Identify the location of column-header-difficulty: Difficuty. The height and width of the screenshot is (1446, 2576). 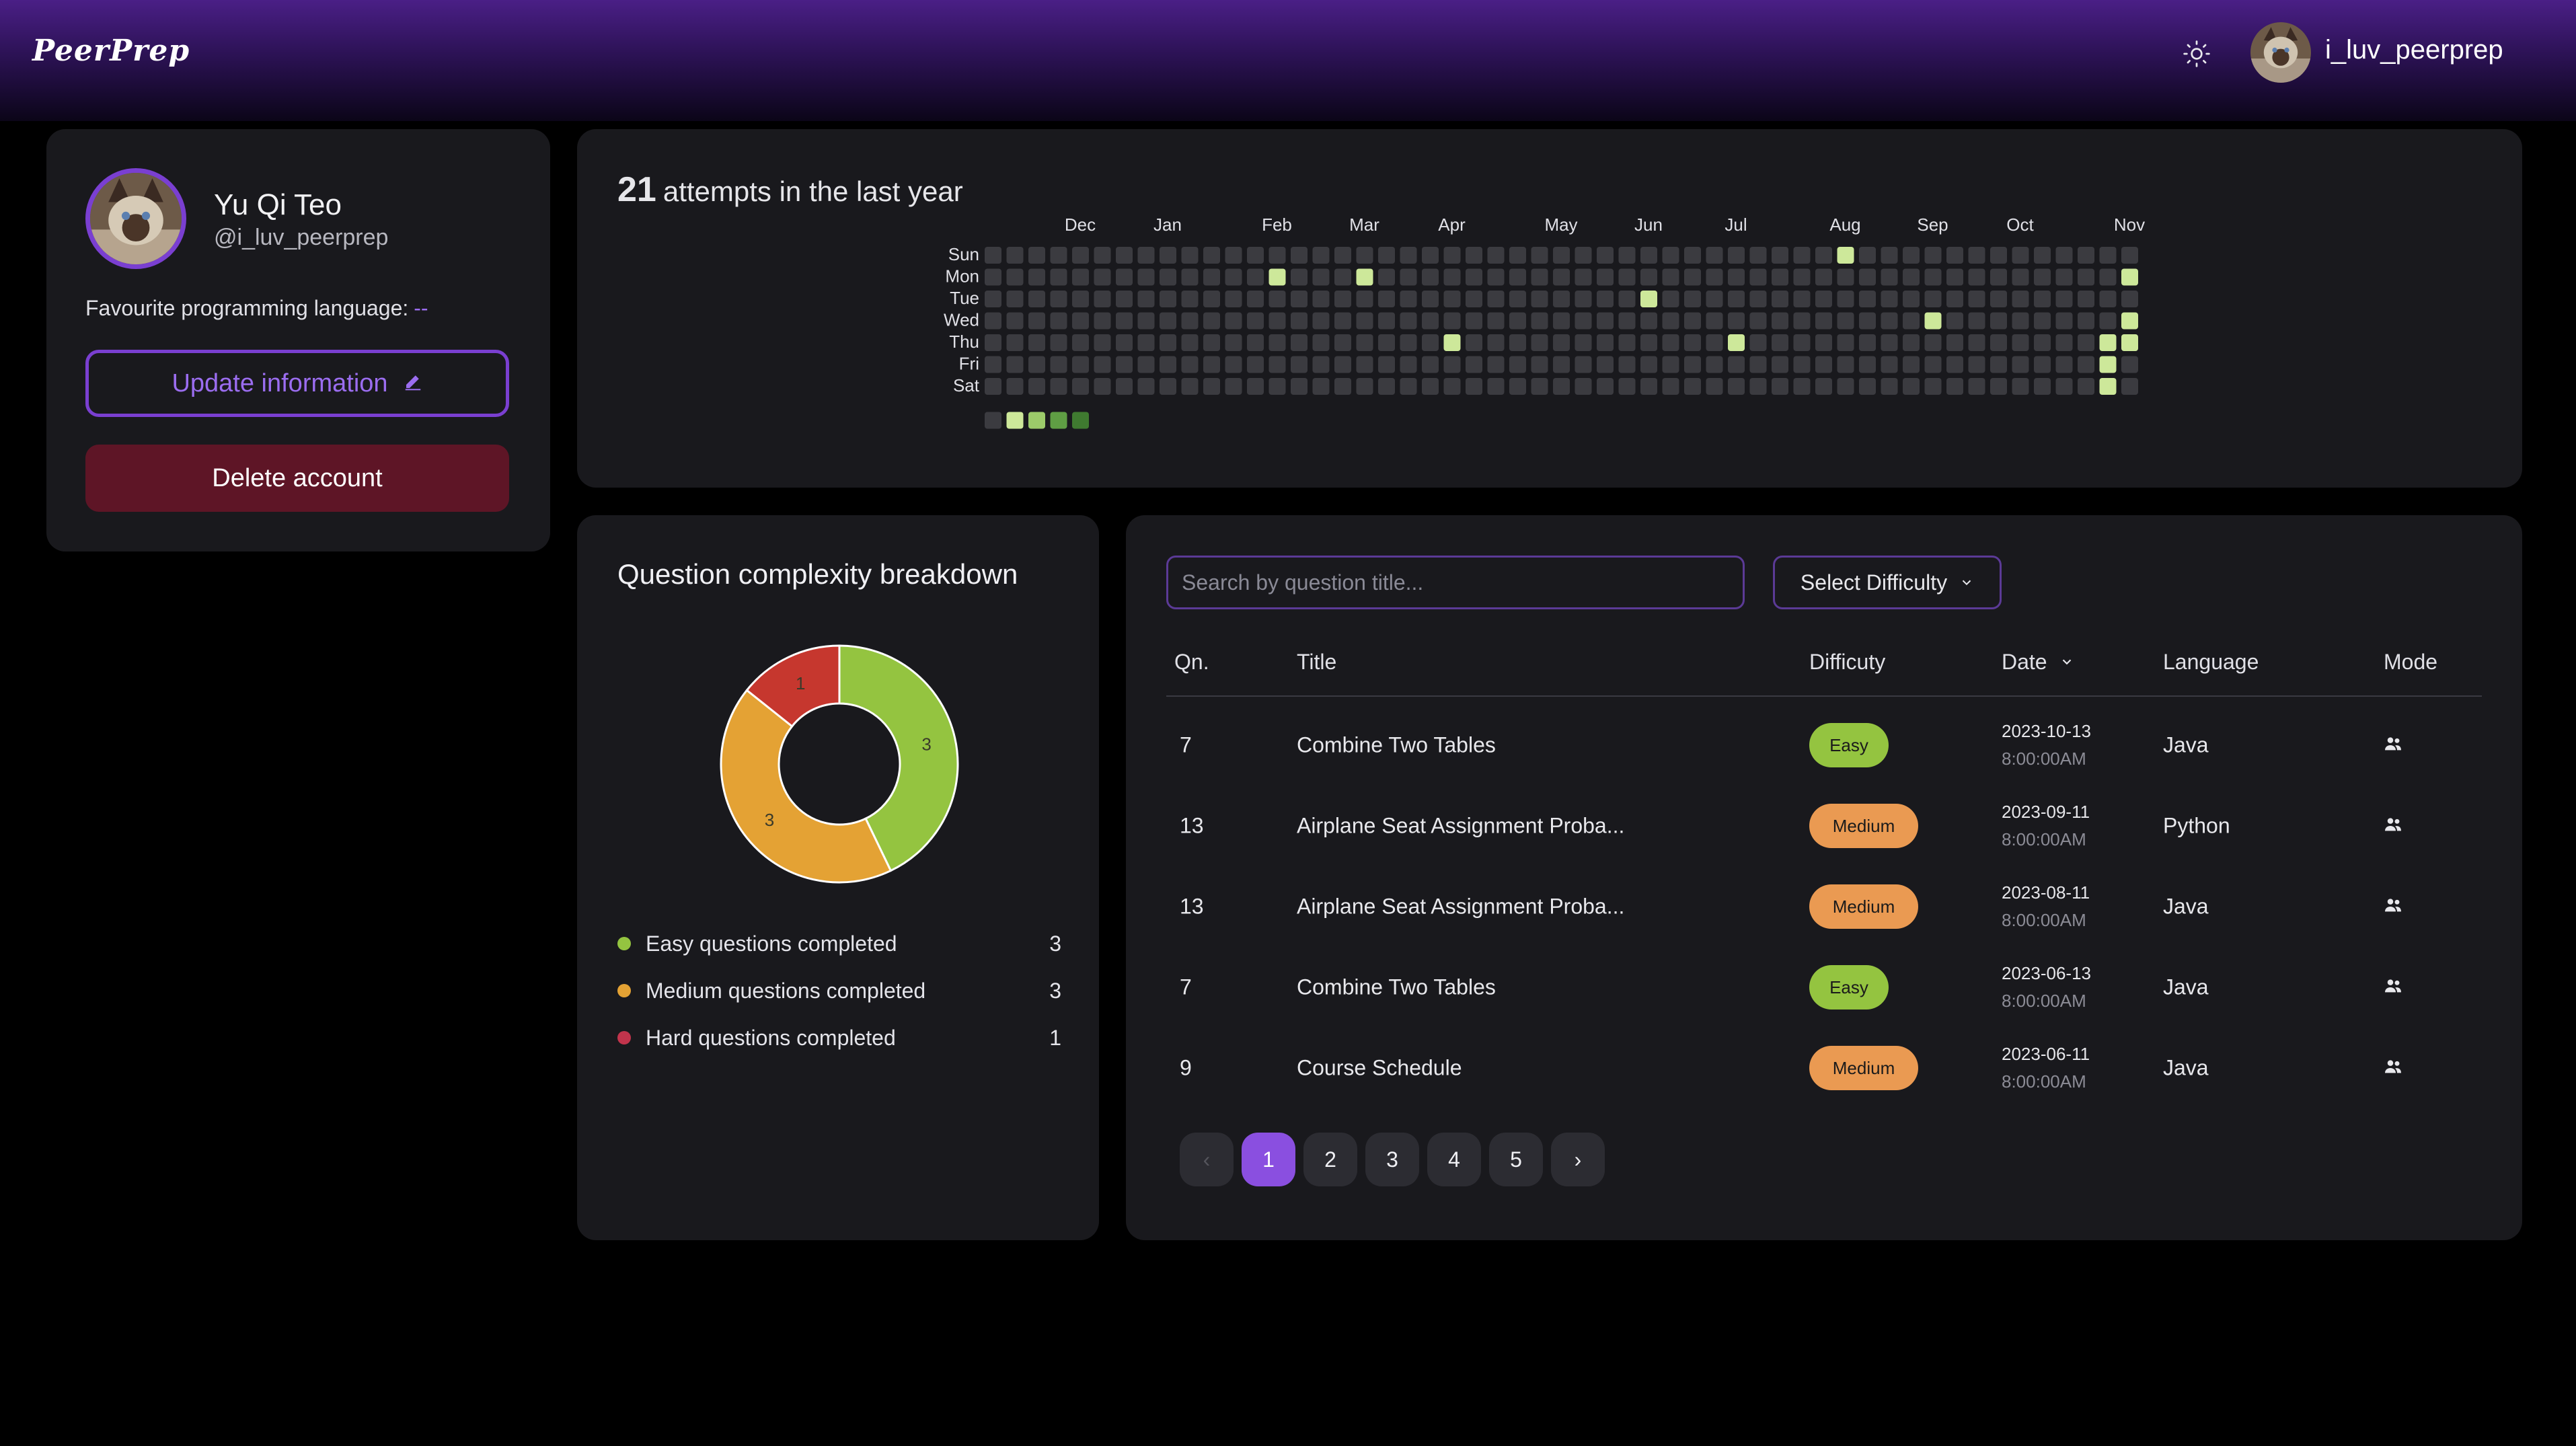
(1847, 663).